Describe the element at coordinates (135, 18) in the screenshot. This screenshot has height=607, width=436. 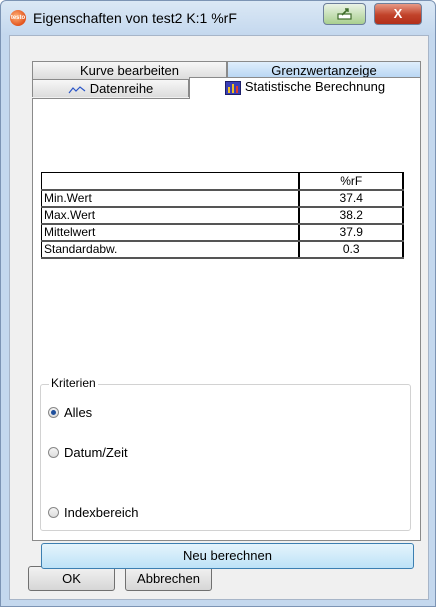
I see `window-title: Eigenschaften von test2 K:1 %rF` at that location.